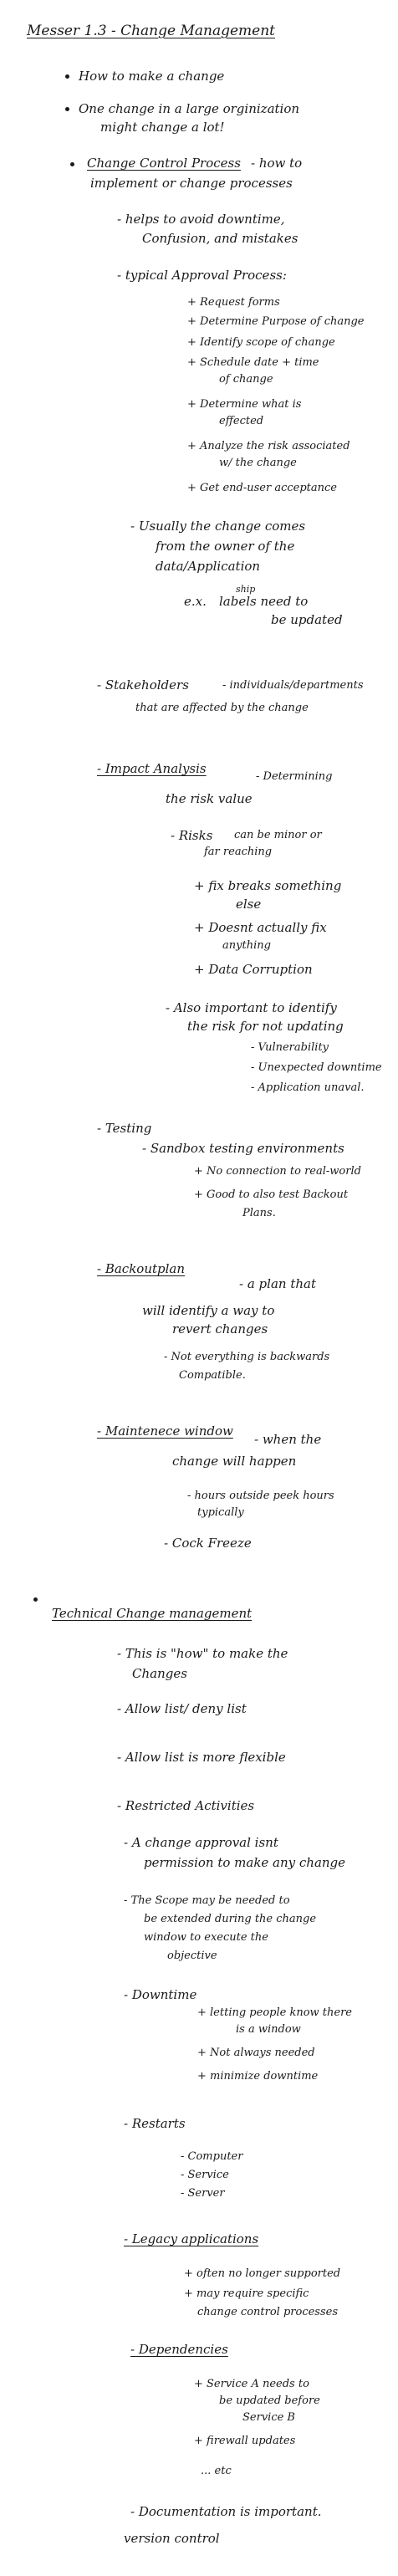 This screenshot has height=2576, width=398. Describe the element at coordinates (226, 2511) in the screenshot. I see `note-line: - Documentation is important.` at that location.